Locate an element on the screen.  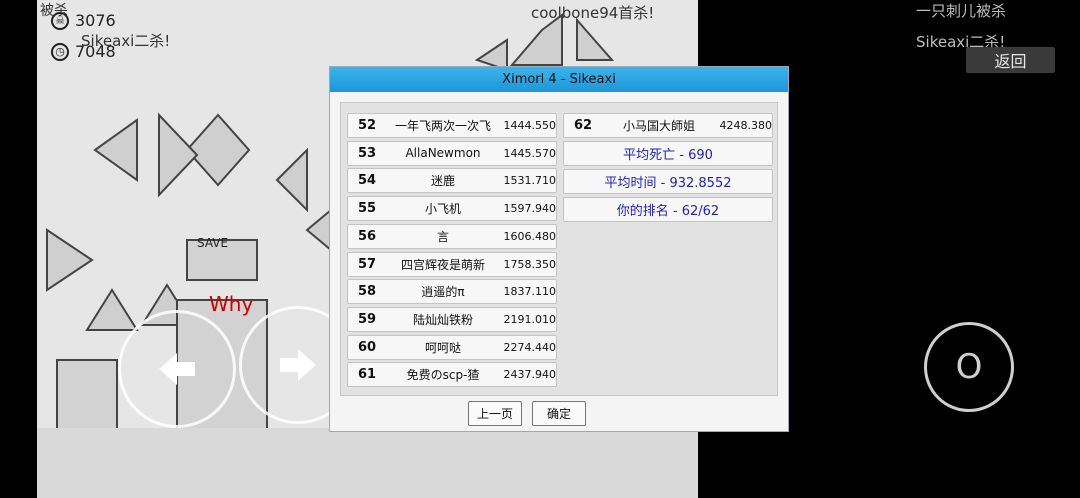
my-rank-row: 62 小马国大師姐 4248.380 is located at coordinates (668, 125).